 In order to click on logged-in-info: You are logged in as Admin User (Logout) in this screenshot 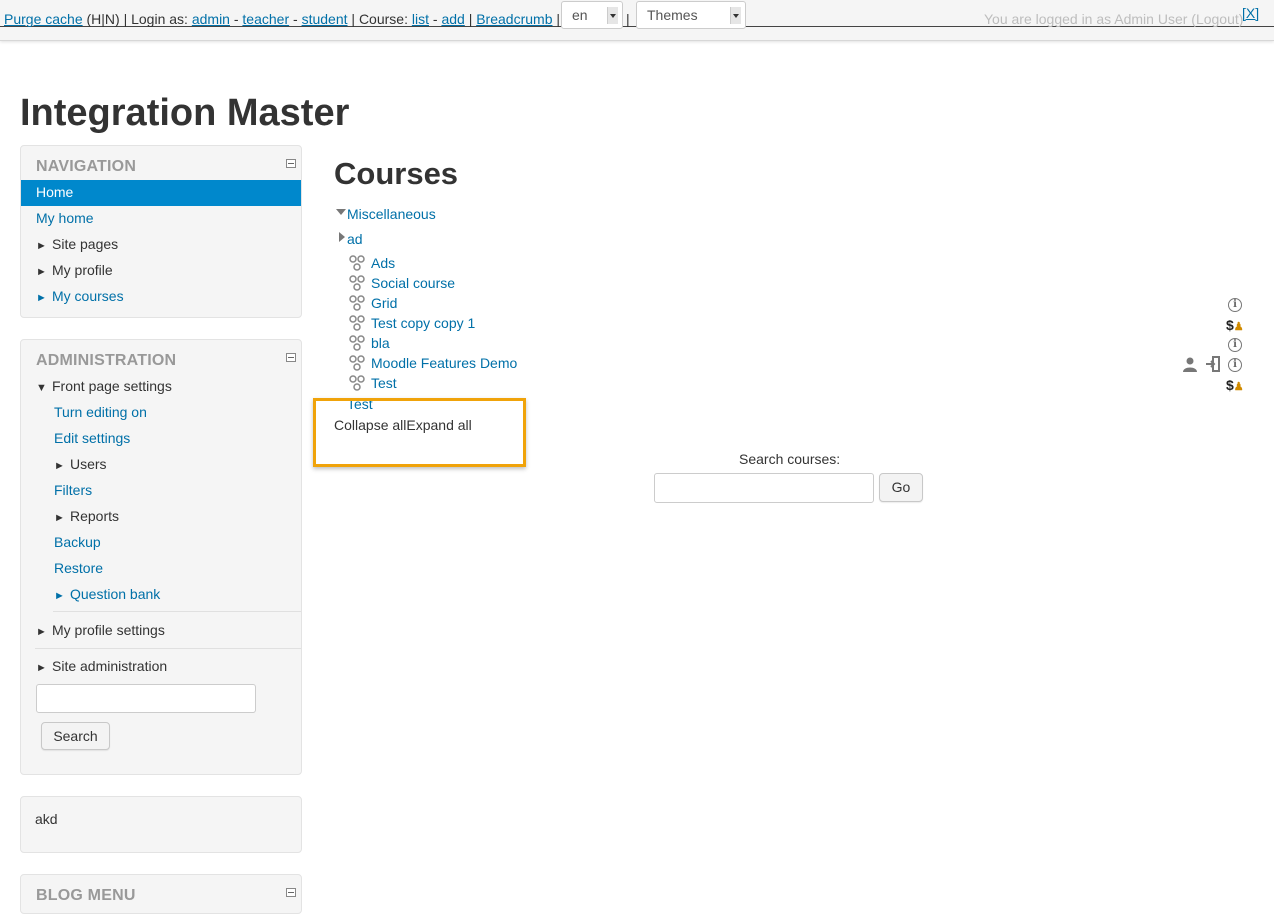, I will do `click(1113, 19)`.